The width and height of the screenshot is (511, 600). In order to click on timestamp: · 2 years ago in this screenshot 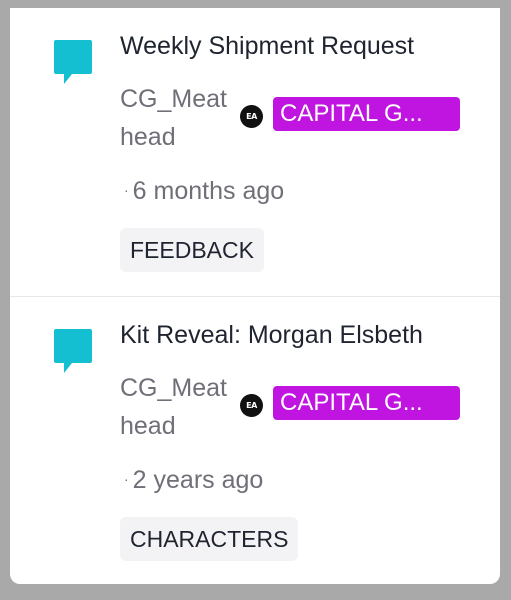, I will do `click(193, 480)`.